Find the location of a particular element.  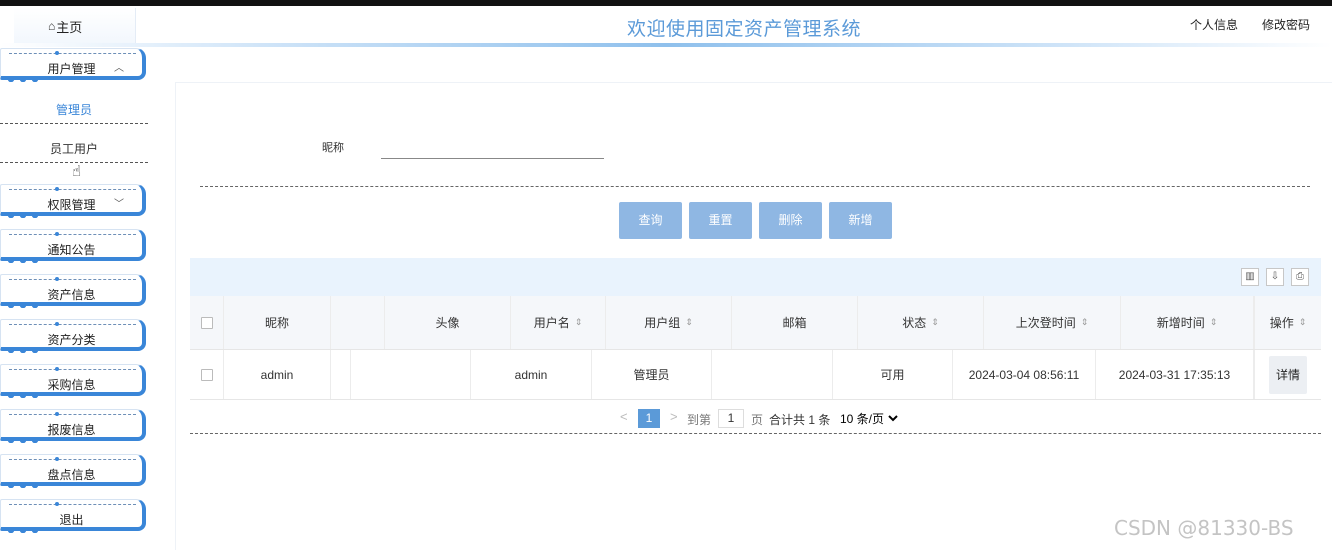

goto-label: 到第 is located at coordinates (699, 420).